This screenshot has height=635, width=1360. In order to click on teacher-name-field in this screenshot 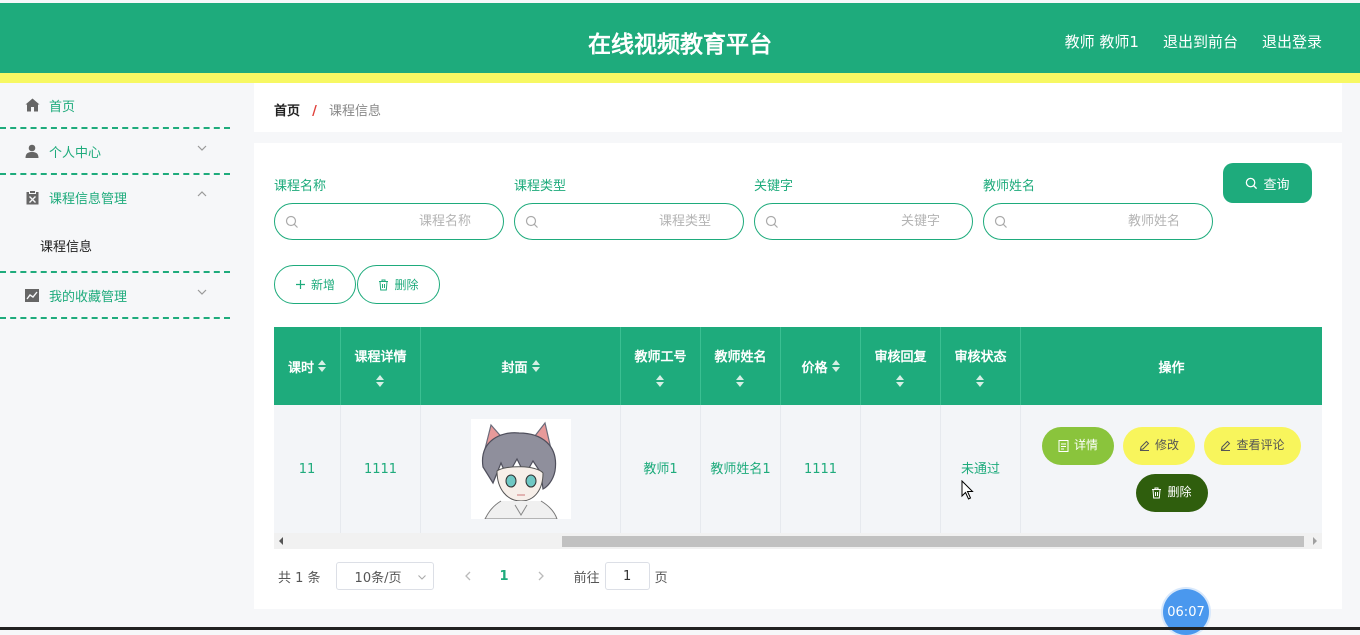, I will do `click(1098, 221)`.